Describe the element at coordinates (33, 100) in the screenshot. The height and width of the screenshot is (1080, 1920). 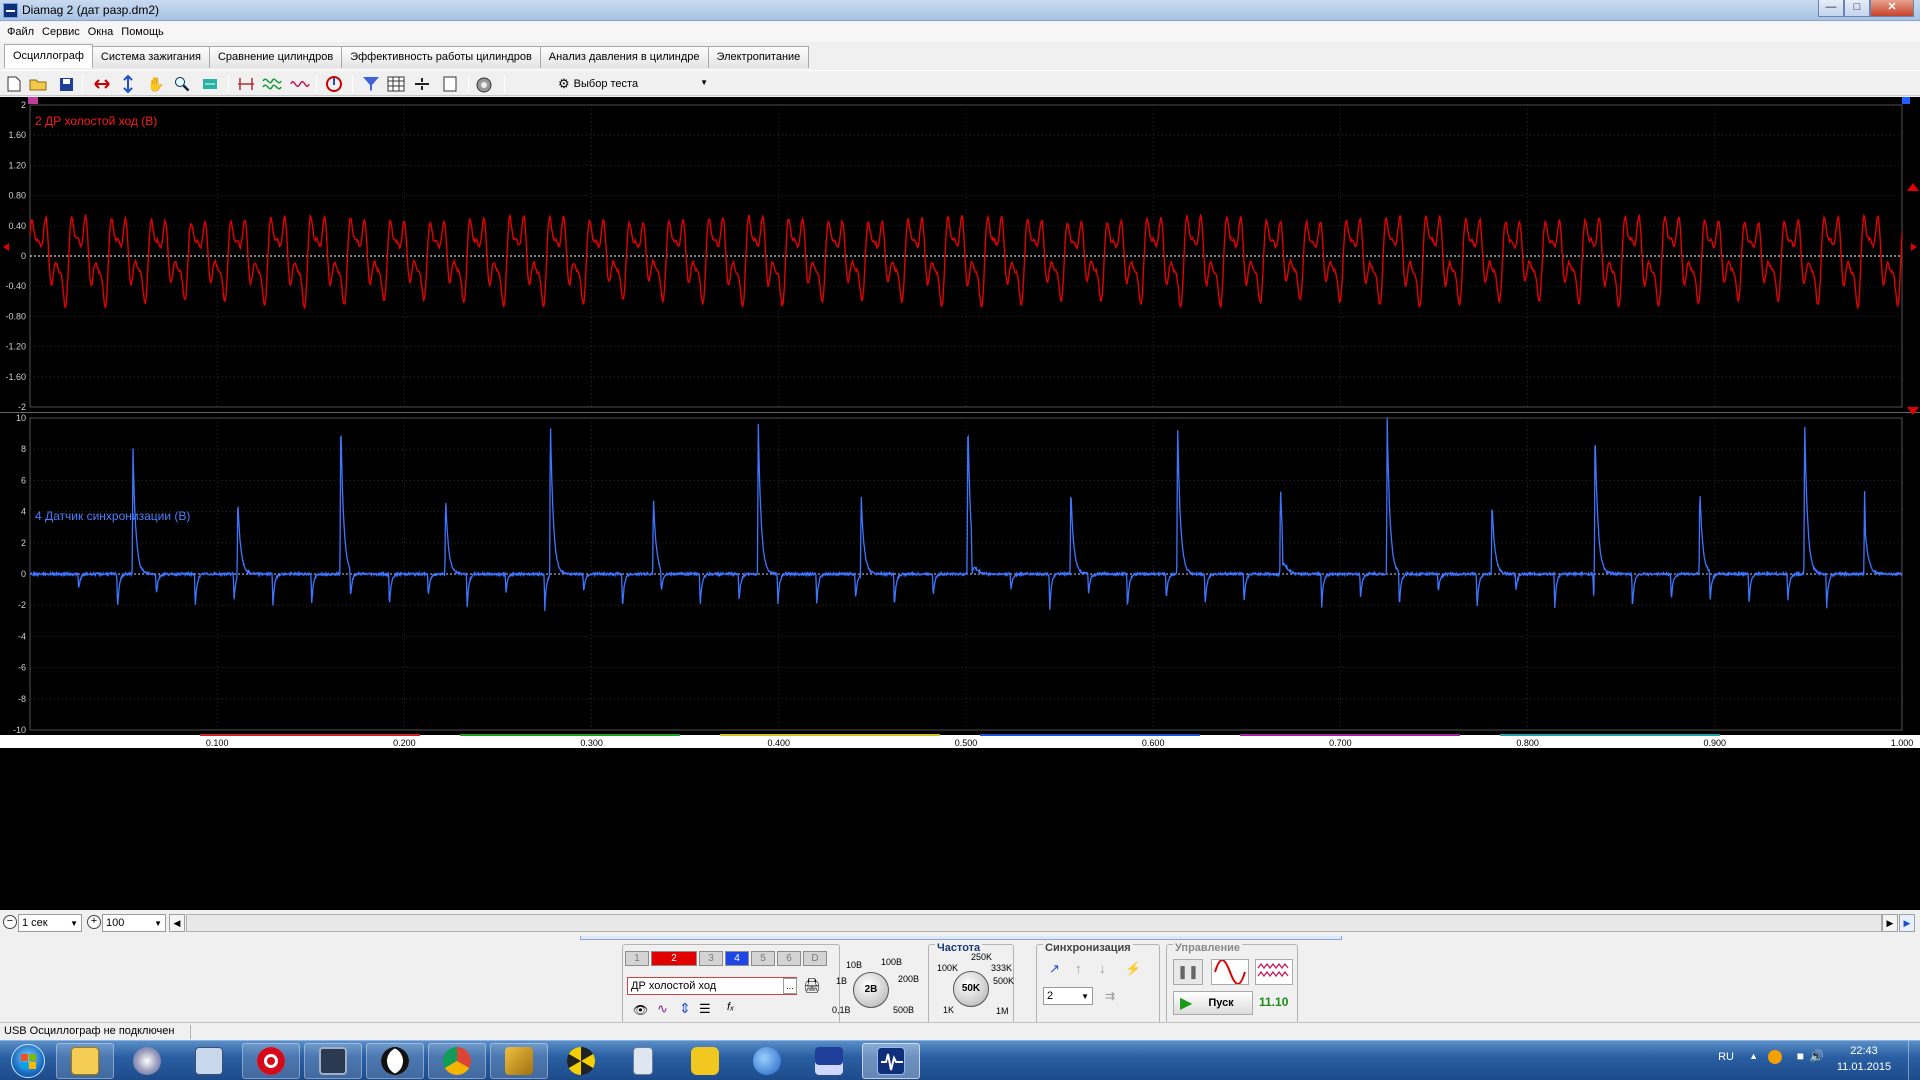
I see `cursor-left-marker` at that location.